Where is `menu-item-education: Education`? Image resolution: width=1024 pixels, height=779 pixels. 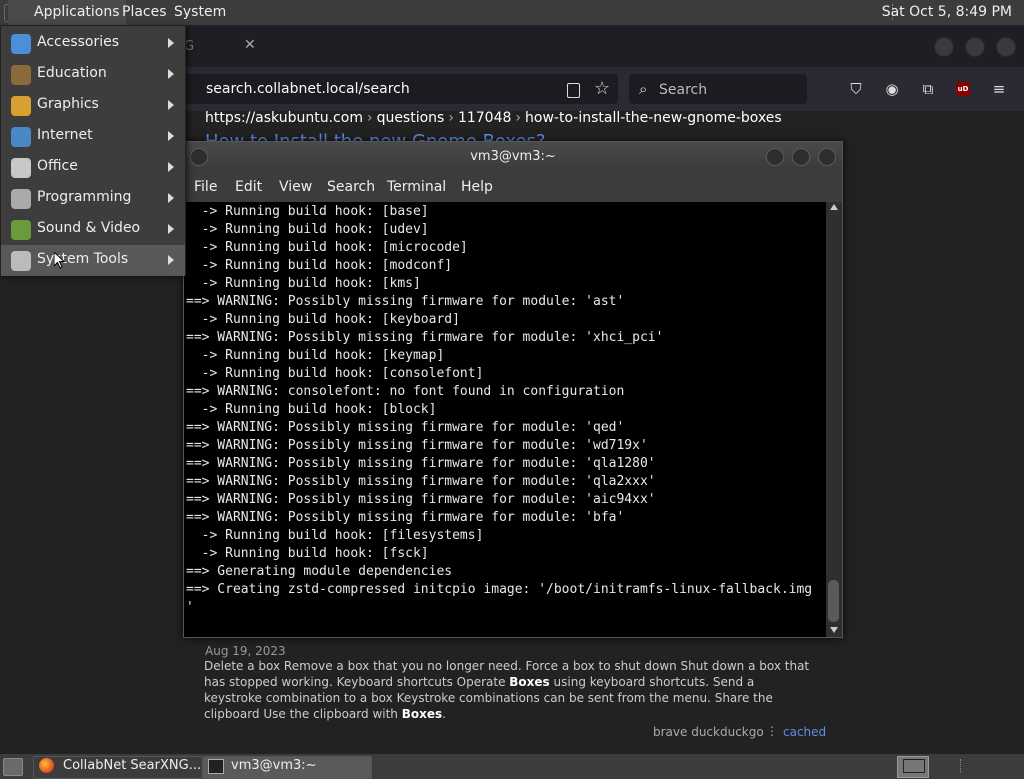
menu-item-education: Education is located at coordinates (93, 74).